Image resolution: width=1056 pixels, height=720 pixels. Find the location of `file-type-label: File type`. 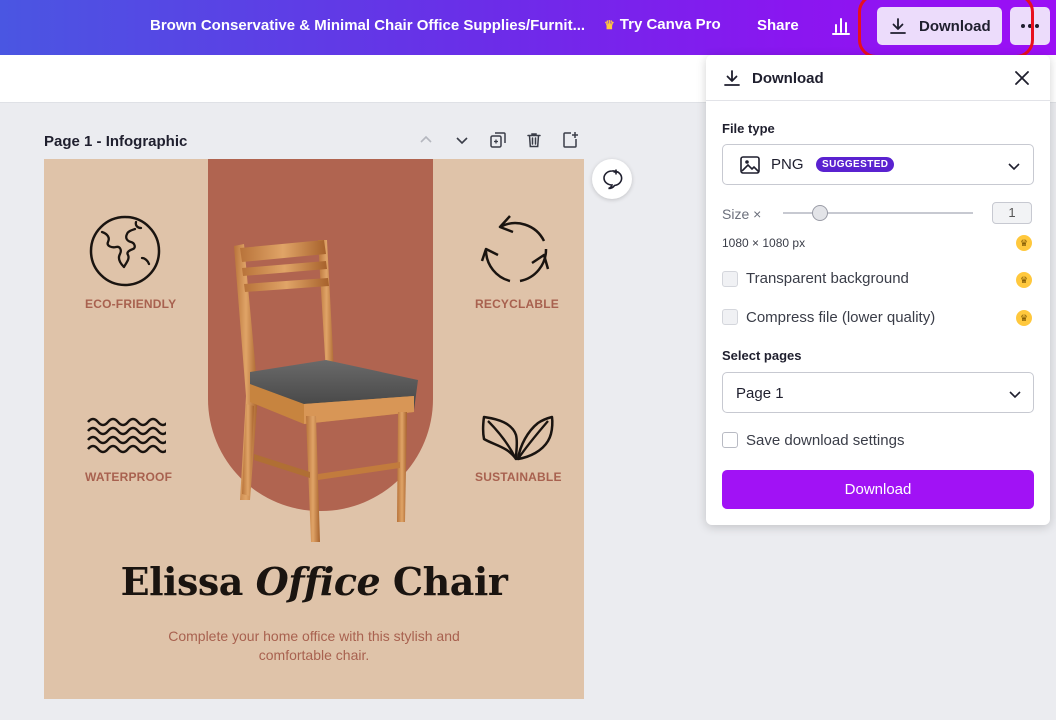

file-type-label: File type is located at coordinates (748, 128).